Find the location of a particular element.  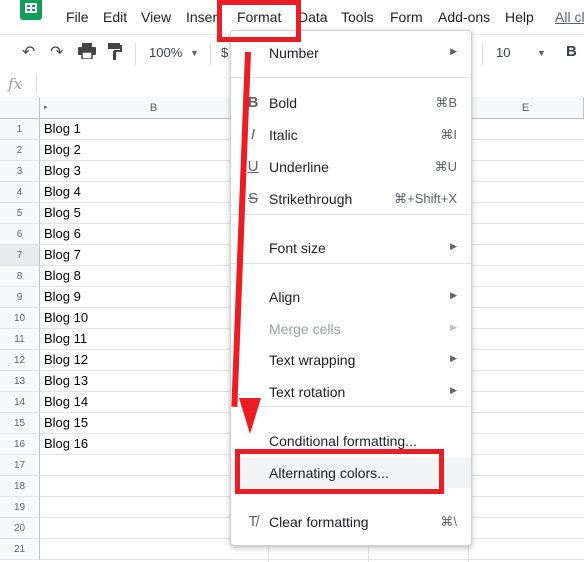

redo-icon: ↷ is located at coordinates (56, 53).